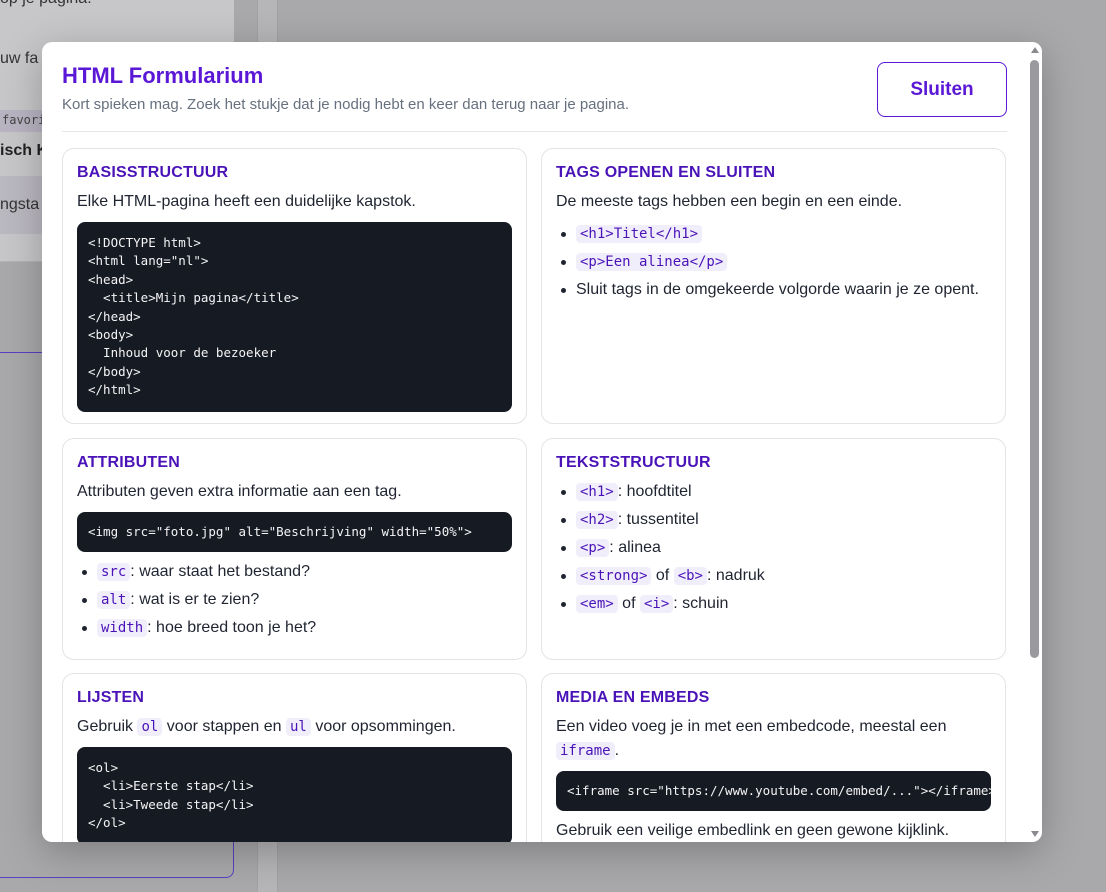 The height and width of the screenshot is (892, 1106). I want to click on list-item-text: : schuin, so click(701, 603).